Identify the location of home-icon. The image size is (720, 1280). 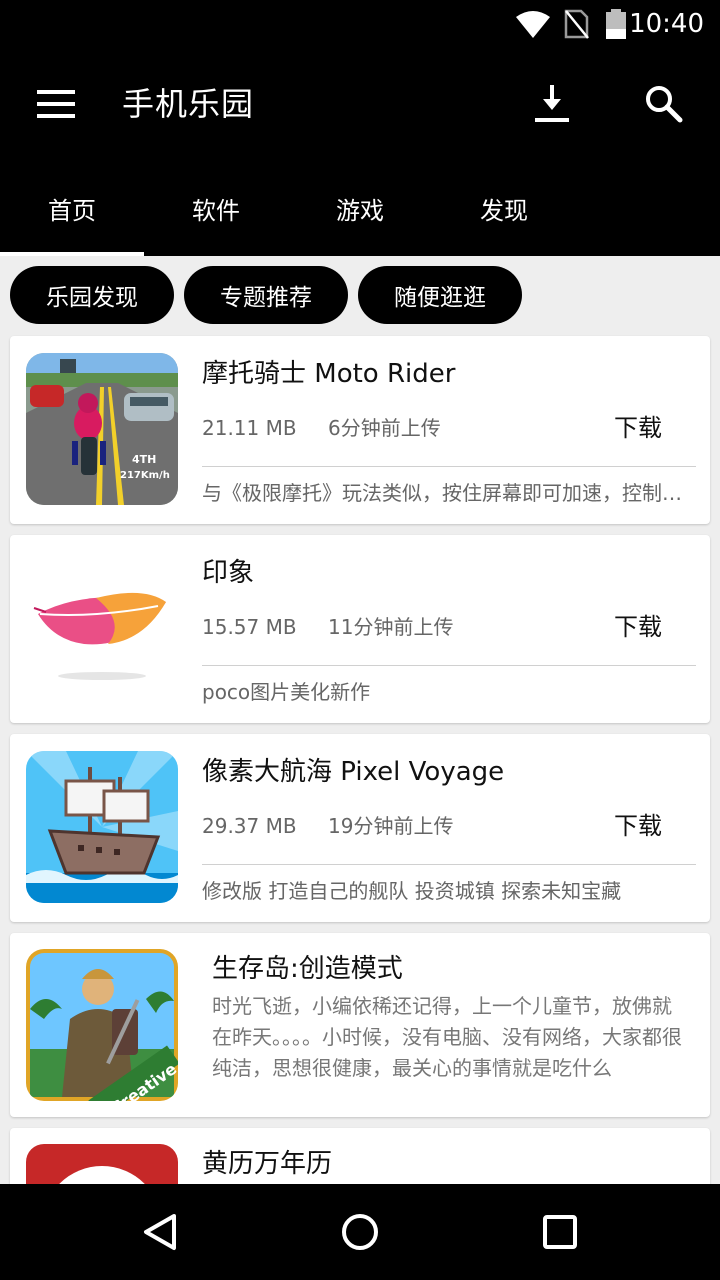
(360, 1232).